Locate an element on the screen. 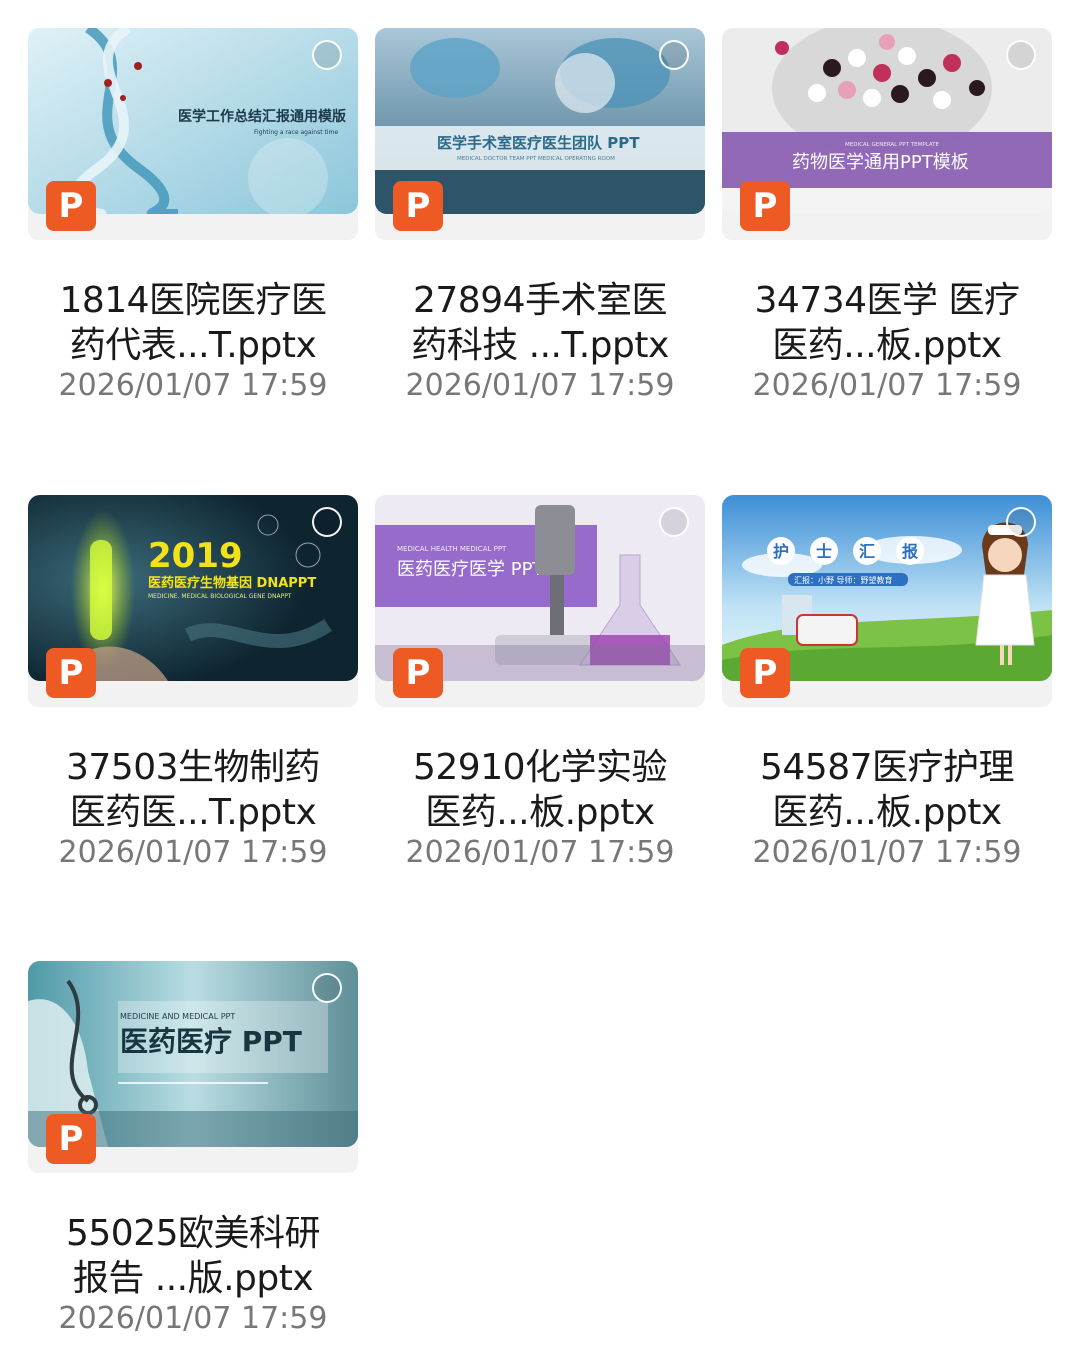 This screenshot has width=1080, height=1345. thumb-title: 医学手术室医疗医生团队 PPT is located at coordinates (538, 143).